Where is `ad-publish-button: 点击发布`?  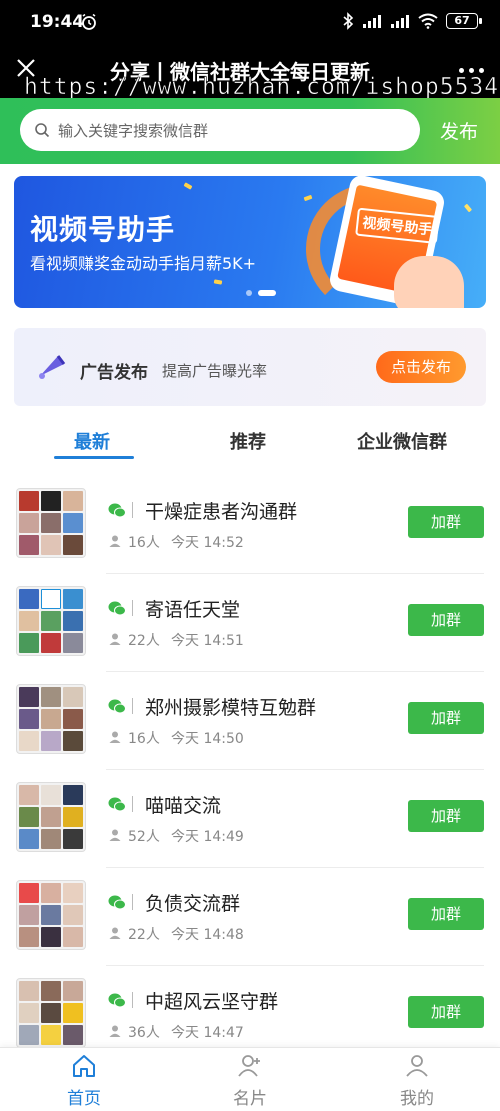
ad-publish-button: 点击发布 is located at coordinates (421, 367).